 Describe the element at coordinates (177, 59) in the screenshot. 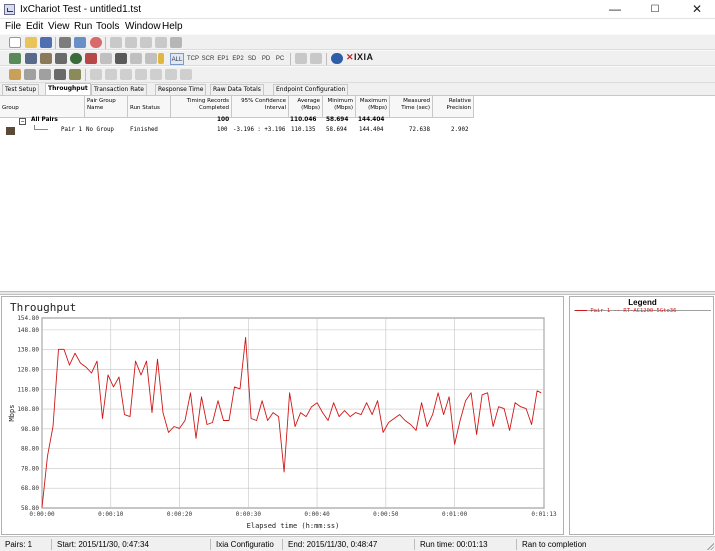

I see `filter-all: ALL` at that location.